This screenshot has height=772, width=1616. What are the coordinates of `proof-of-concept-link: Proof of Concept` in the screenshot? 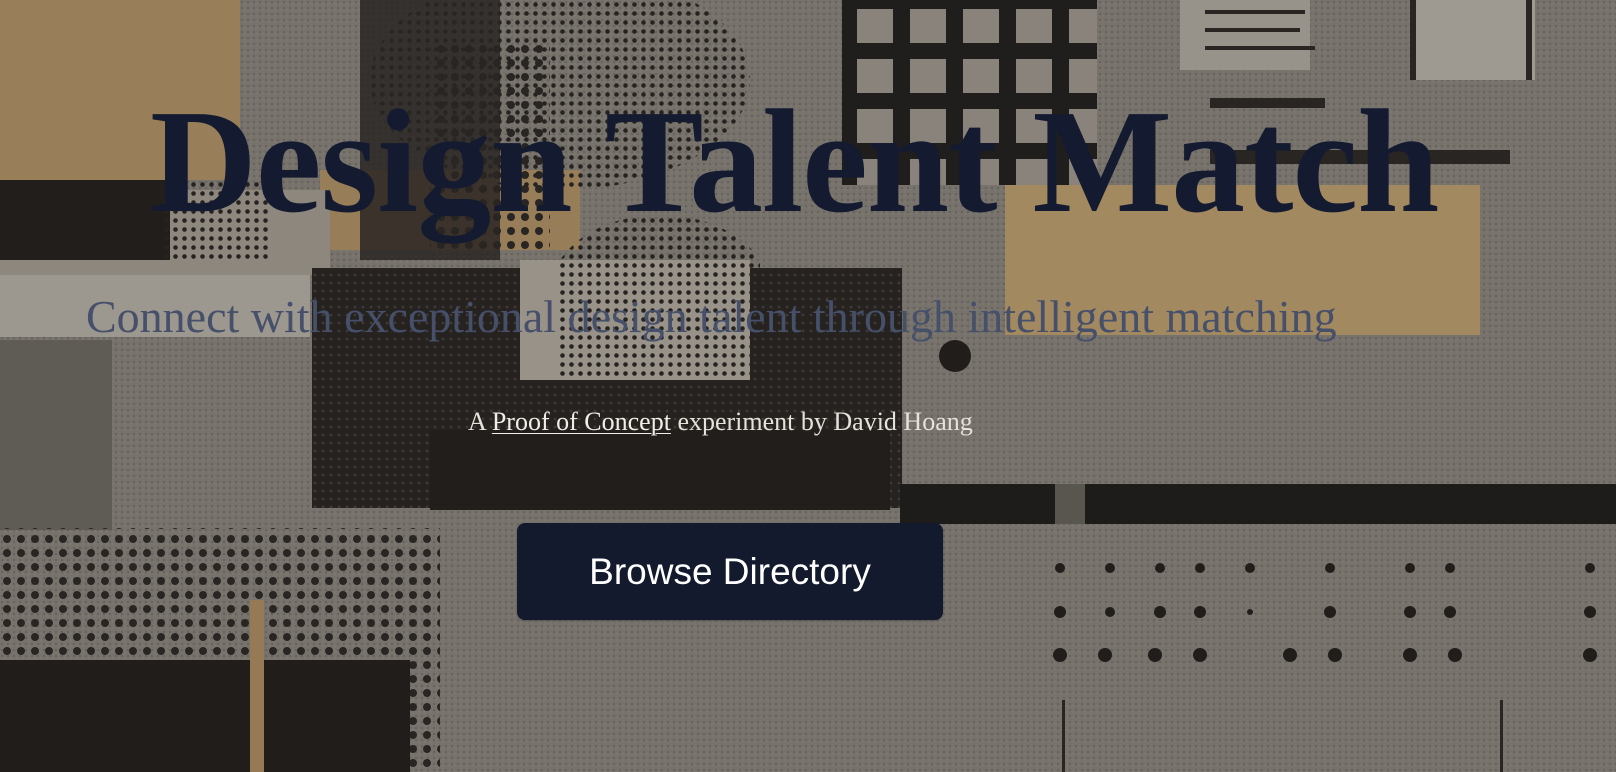 It's located at (581, 421).